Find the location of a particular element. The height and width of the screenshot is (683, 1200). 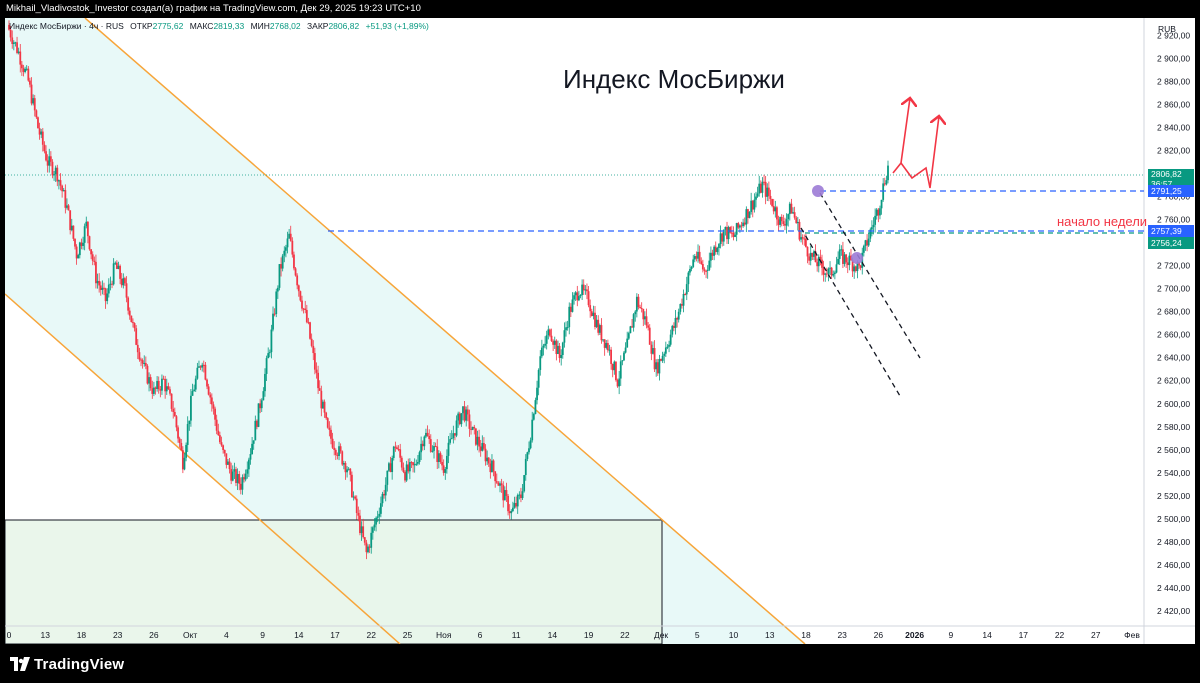

price-tick-label: 2 640,00 is located at coordinates (1173, 358).